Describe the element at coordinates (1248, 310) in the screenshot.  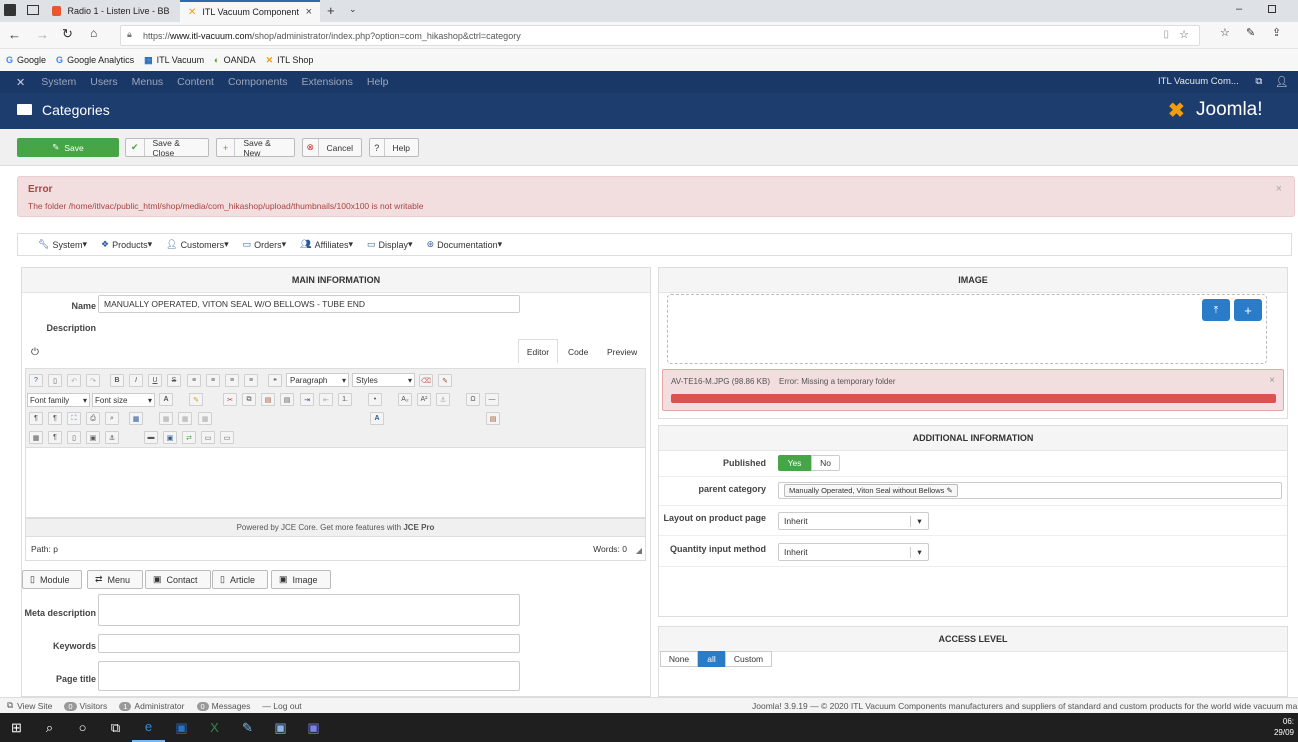
I see `add-image-icon: +` at that location.